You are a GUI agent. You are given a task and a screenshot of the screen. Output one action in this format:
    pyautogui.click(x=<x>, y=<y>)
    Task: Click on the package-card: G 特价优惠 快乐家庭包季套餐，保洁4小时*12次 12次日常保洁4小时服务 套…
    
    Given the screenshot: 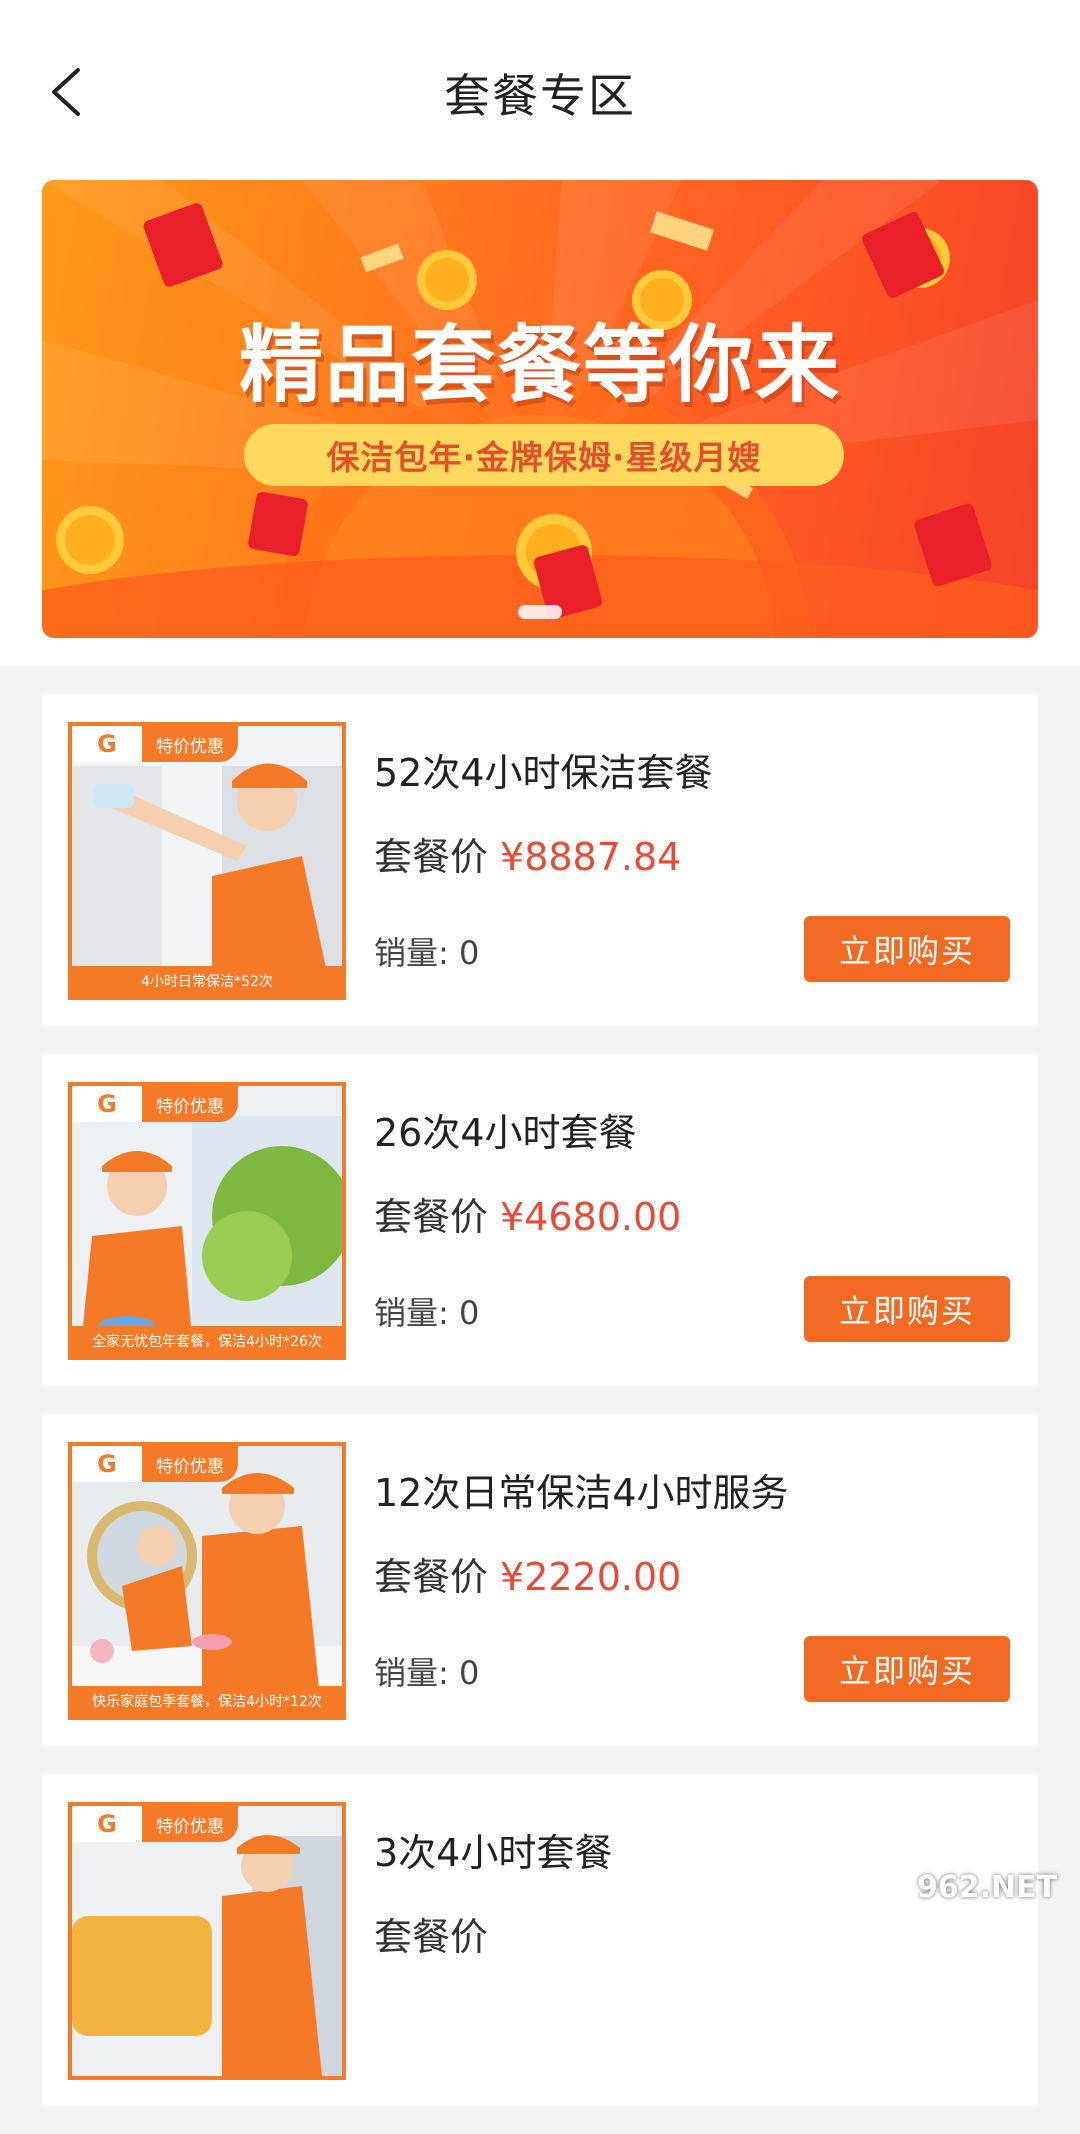 What is the action you would take?
    pyautogui.click(x=540, y=1580)
    